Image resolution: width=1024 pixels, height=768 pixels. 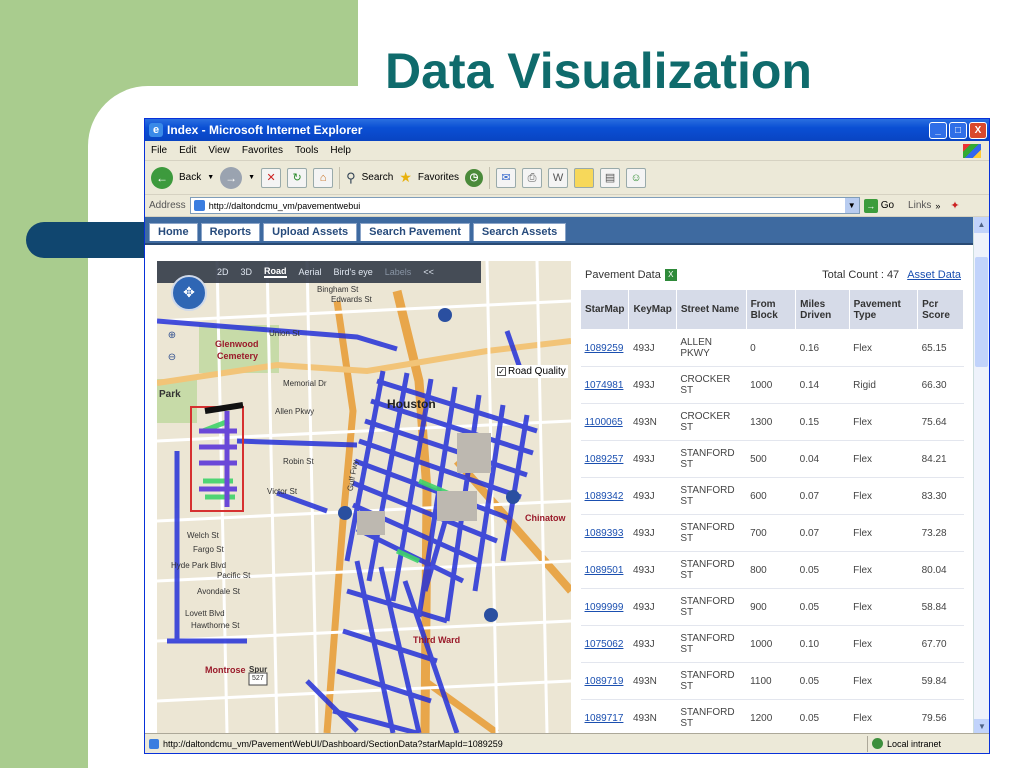 I want to click on starmap-link: 1099999, so click(x=604, y=607).